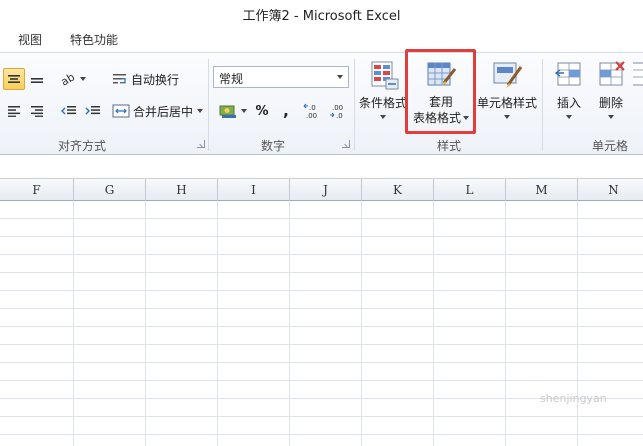 This screenshot has width=643, height=446. I want to click on format-cells-icon, so click(638, 74).